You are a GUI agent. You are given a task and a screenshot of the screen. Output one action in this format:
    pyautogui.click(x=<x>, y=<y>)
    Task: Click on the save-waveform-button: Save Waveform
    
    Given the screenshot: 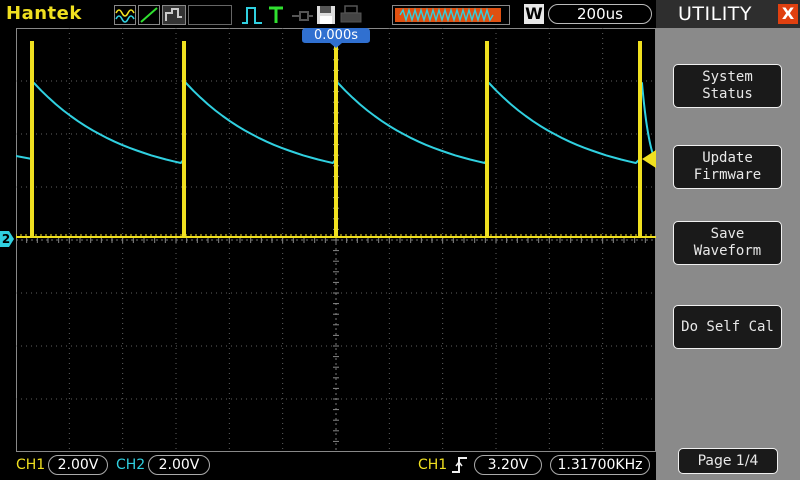 What is the action you would take?
    pyautogui.click(x=727, y=243)
    